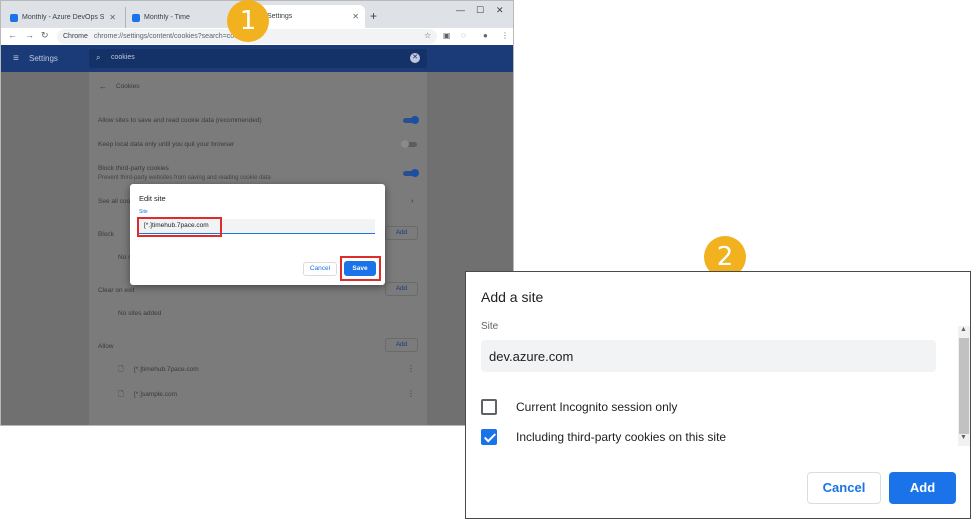 This screenshot has width=971, height=519. I want to click on minimize-icon: —, so click(460, 10).